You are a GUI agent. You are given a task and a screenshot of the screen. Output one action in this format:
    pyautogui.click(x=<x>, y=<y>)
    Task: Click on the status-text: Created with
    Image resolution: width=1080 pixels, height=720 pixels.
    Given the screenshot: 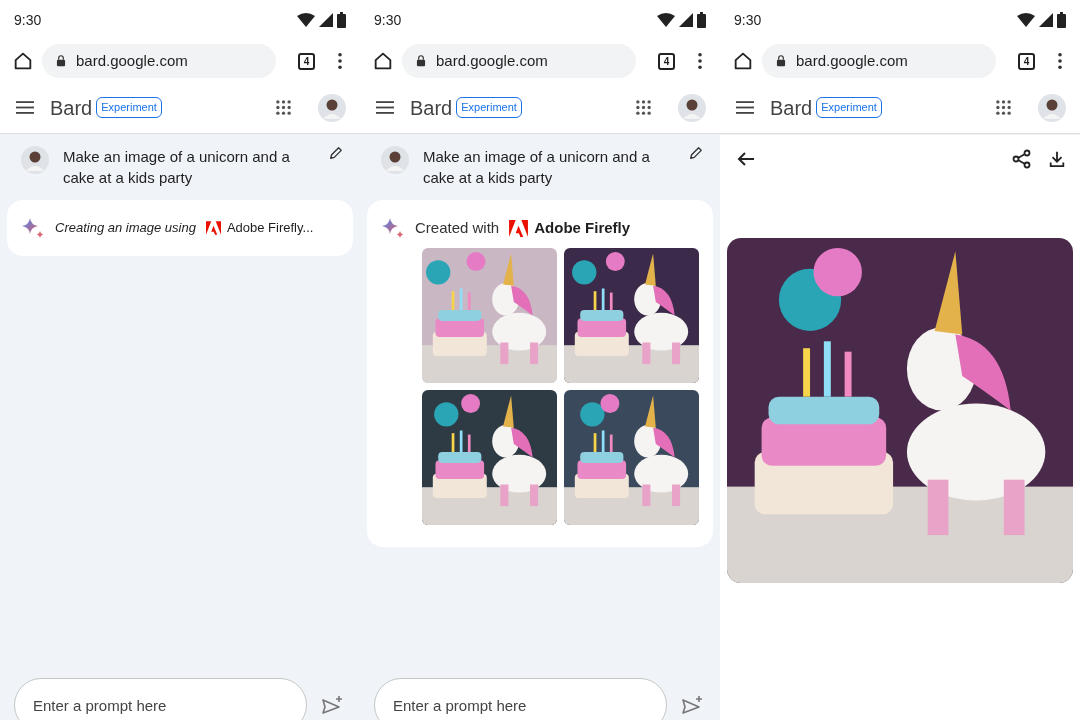 What is the action you would take?
    pyautogui.click(x=457, y=227)
    